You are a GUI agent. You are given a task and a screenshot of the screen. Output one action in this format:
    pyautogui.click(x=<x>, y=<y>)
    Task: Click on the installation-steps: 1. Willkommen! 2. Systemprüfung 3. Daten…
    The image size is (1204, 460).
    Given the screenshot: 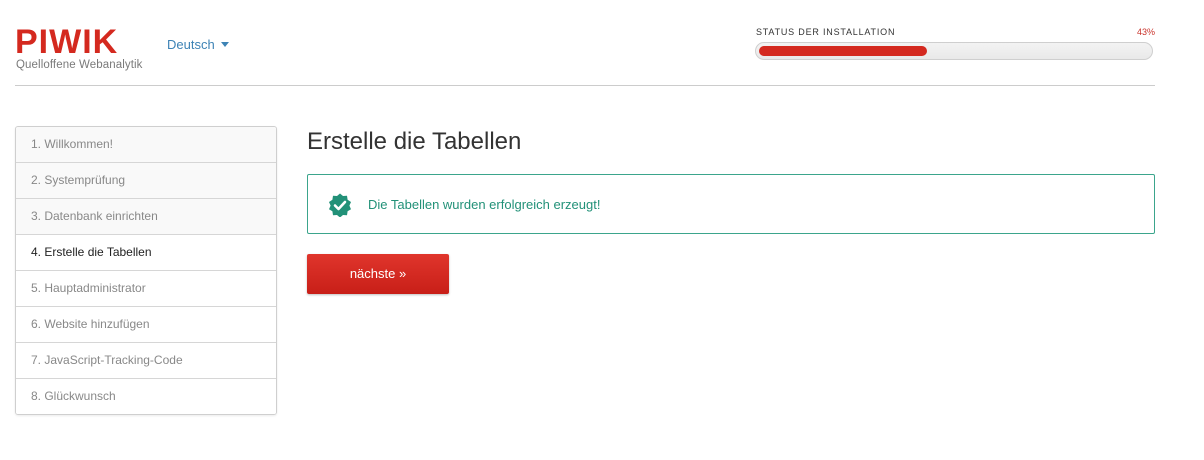 What is the action you would take?
    pyautogui.click(x=146, y=270)
    